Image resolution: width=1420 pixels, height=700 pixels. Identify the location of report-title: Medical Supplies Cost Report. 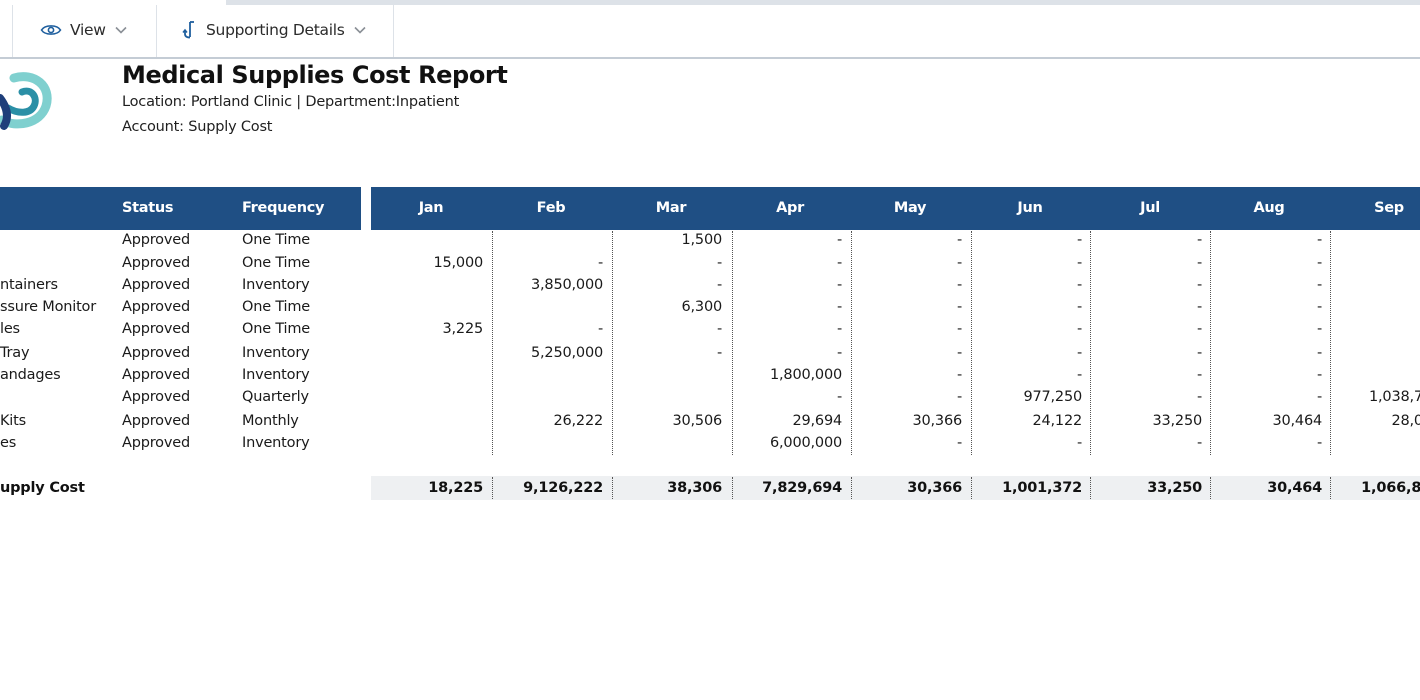
(315, 75).